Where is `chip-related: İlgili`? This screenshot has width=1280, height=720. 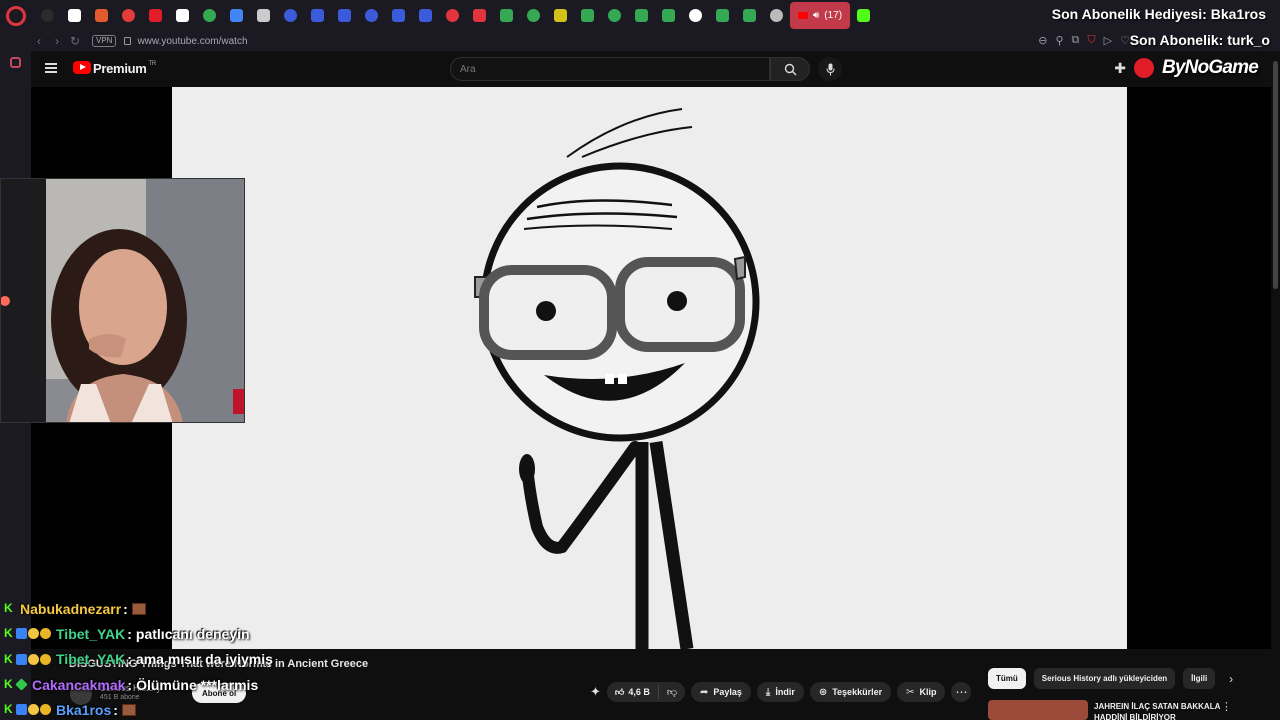
chip-related: İlgili is located at coordinates (1199, 678).